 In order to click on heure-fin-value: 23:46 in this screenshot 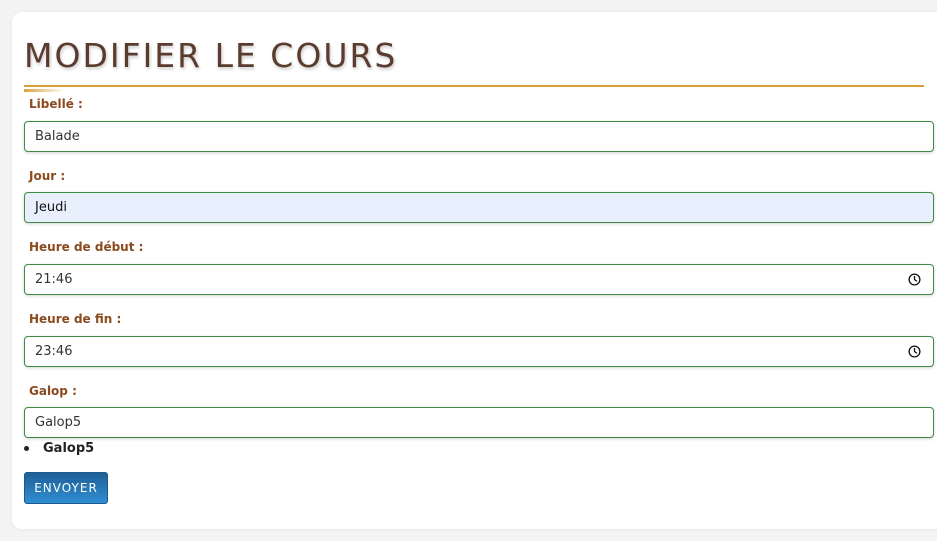, I will do `click(54, 351)`.